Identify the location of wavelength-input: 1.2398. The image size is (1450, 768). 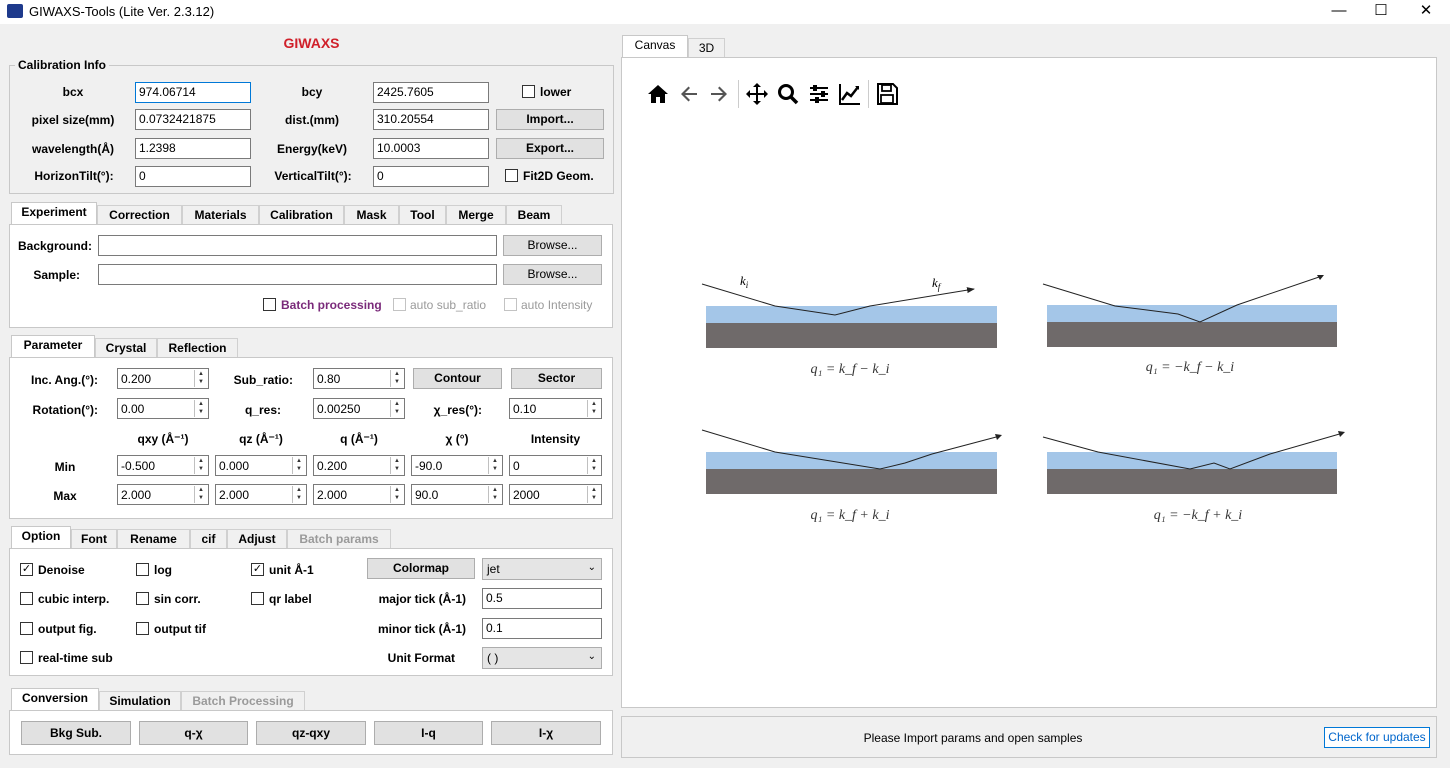
(193, 148).